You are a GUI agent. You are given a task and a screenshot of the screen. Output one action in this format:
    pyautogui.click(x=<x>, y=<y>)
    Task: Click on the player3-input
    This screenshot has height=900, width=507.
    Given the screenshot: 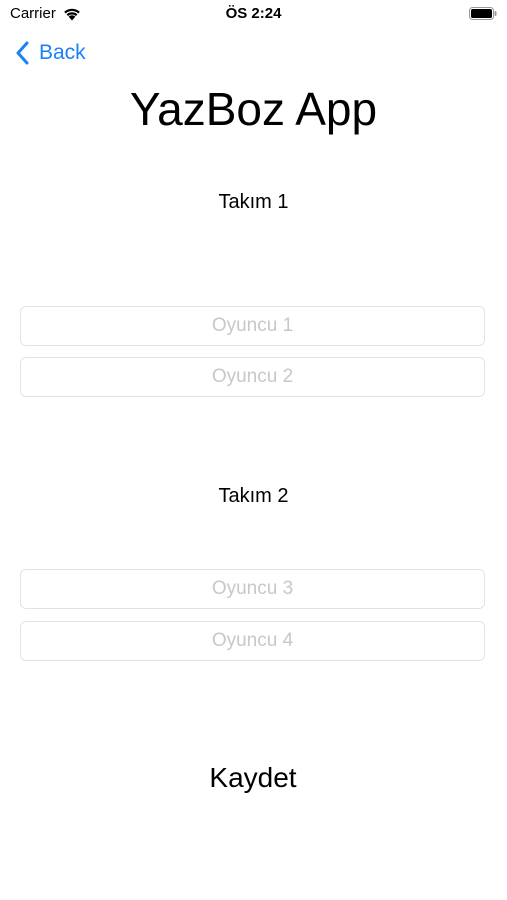 What is the action you would take?
    pyautogui.click(x=252, y=589)
    